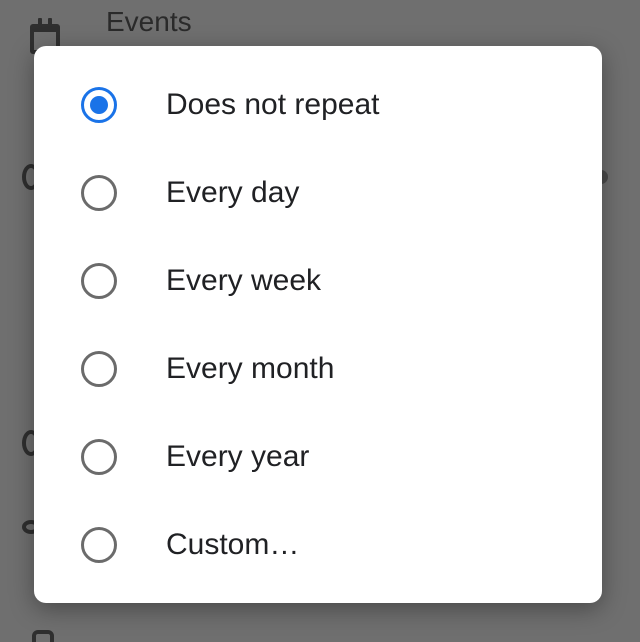 The height and width of the screenshot is (642, 640). I want to click on option-every-day: Every day, so click(318, 193).